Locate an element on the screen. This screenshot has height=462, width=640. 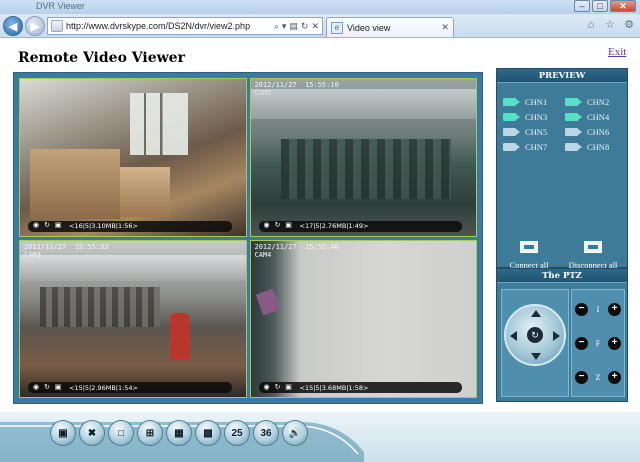
layout-1-button: □ is located at coordinates (121, 433).